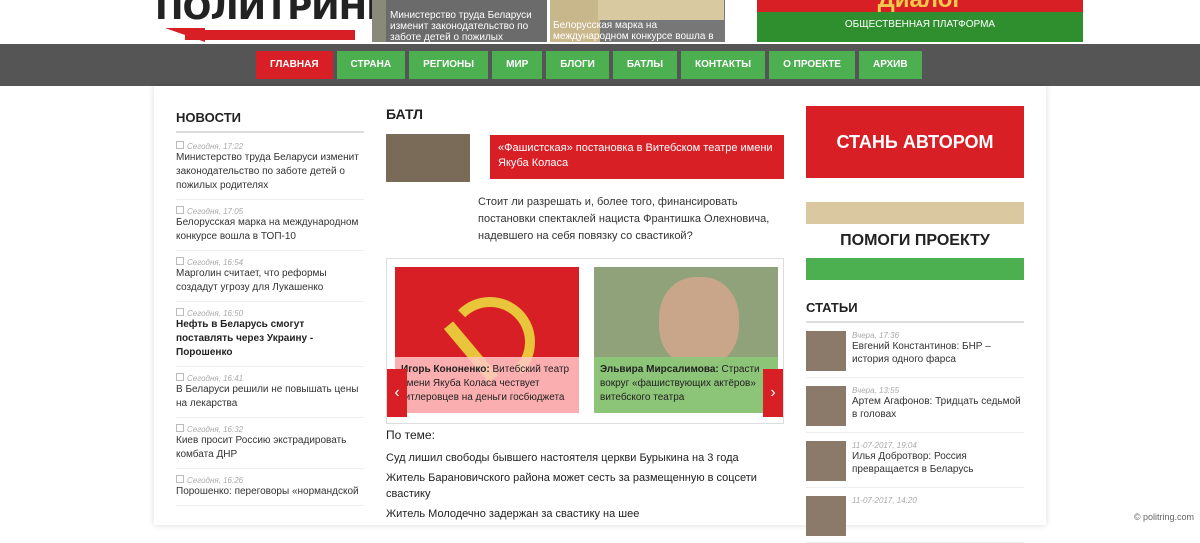 The height and width of the screenshot is (543, 1200). I want to click on news-meta: Сегодня, 16:26, so click(270, 480).